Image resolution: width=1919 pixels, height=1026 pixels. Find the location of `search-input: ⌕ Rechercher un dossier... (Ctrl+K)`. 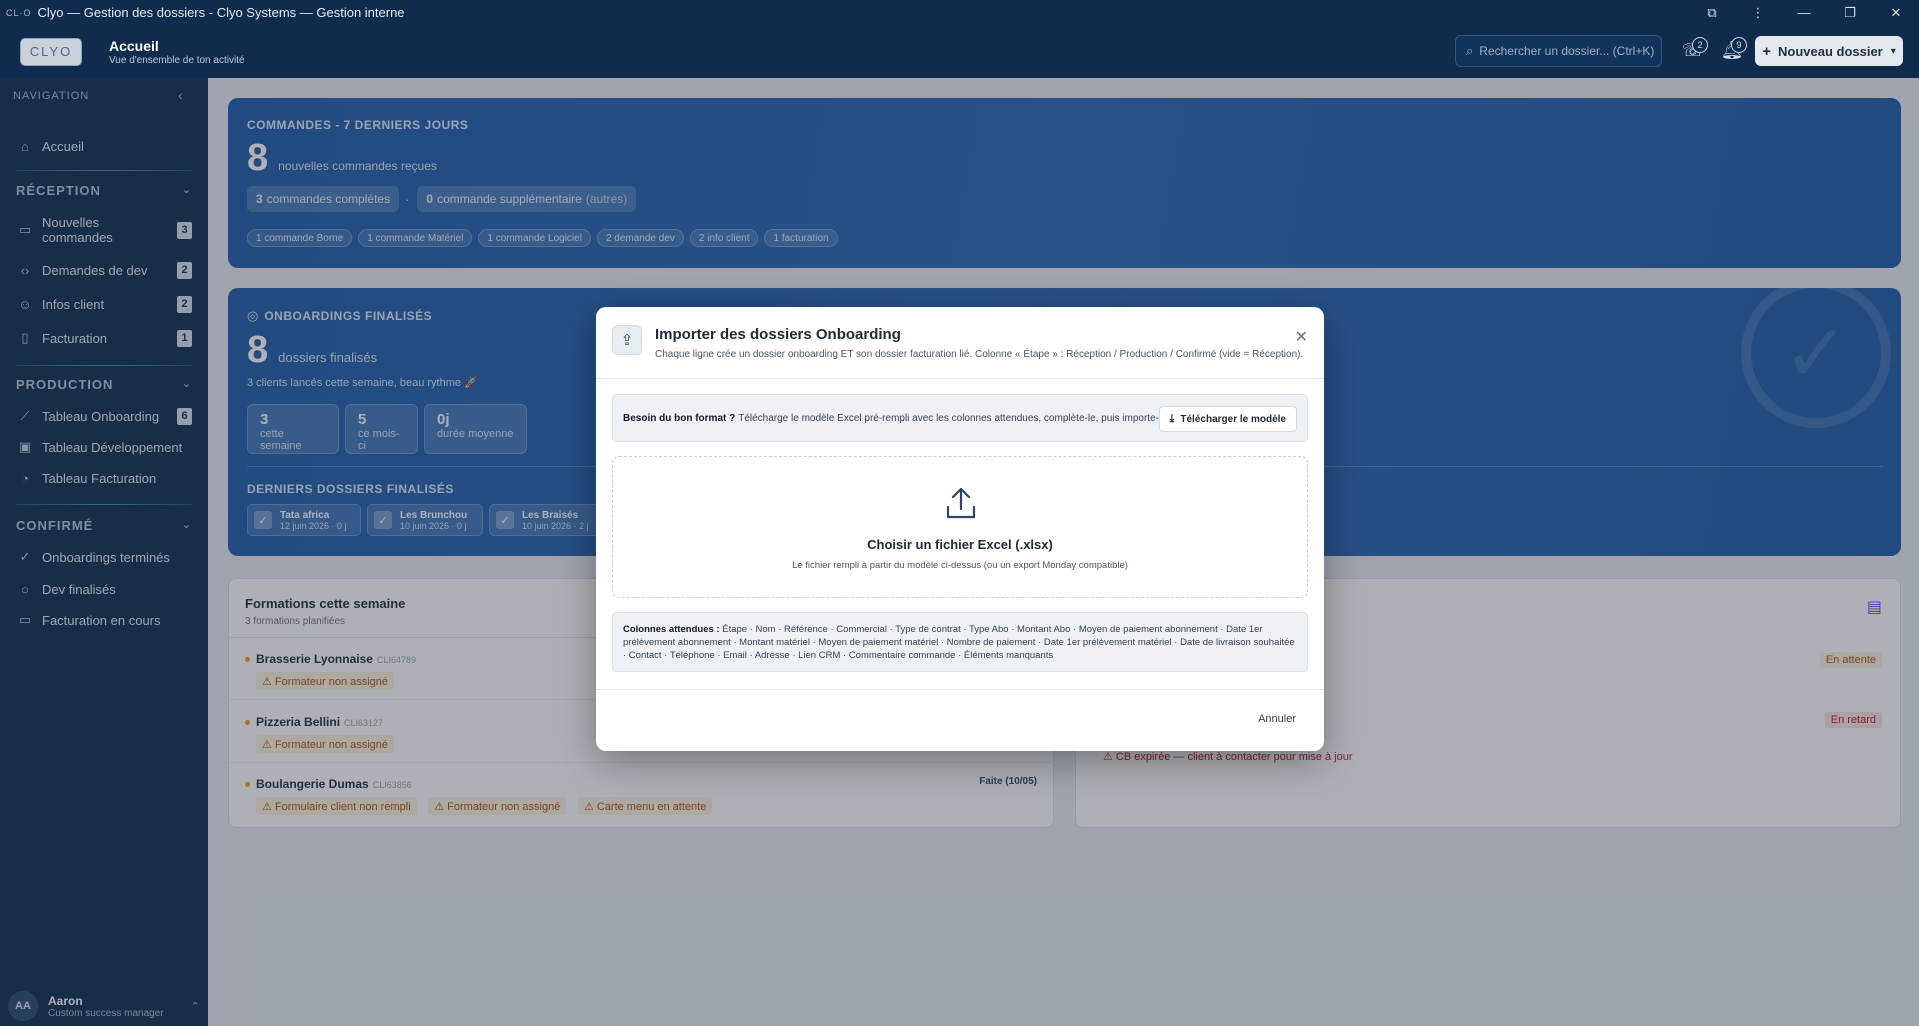

search-input: ⌕ Rechercher un dossier... (Ctrl+K) is located at coordinates (1558, 51).